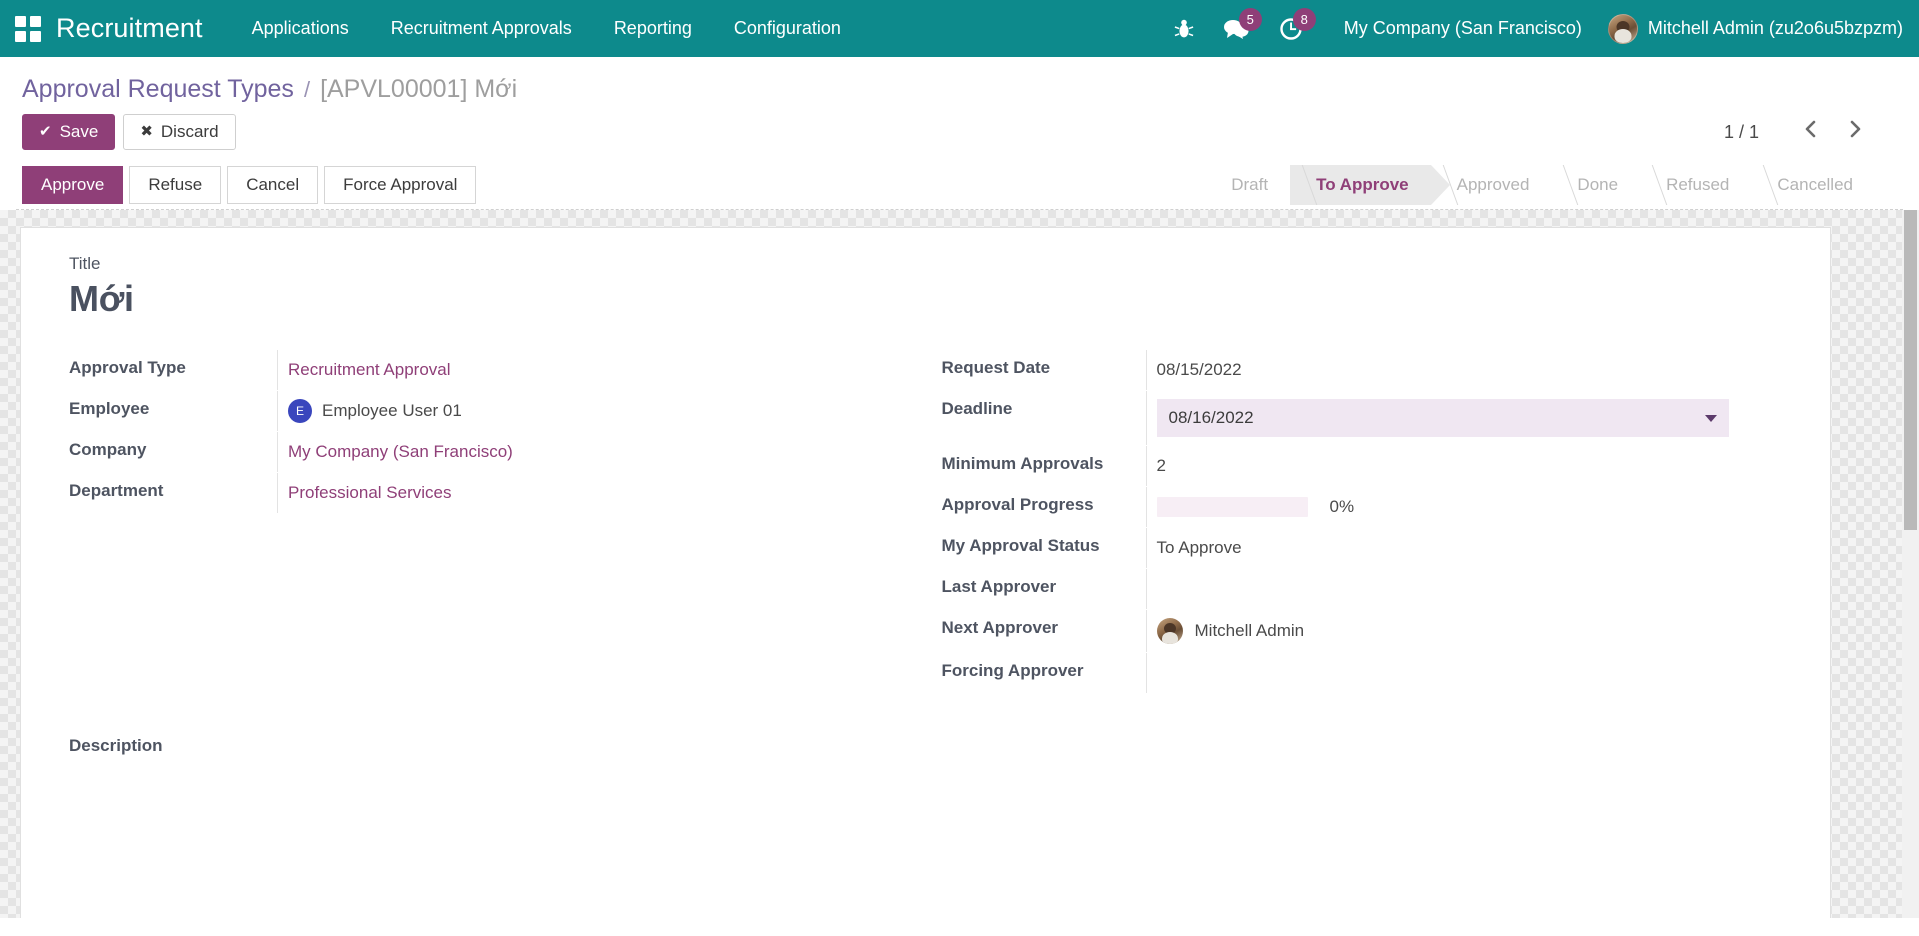  I want to click on refuse-button: Refuse, so click(175, 184).